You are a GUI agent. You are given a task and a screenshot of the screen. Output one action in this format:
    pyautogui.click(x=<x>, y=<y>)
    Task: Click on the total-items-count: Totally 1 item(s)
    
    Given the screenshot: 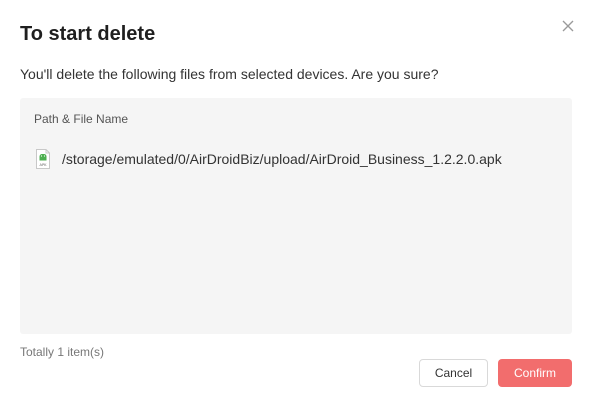 What is the action you would take?
    pyautogui.click(x=62, y=352)
    